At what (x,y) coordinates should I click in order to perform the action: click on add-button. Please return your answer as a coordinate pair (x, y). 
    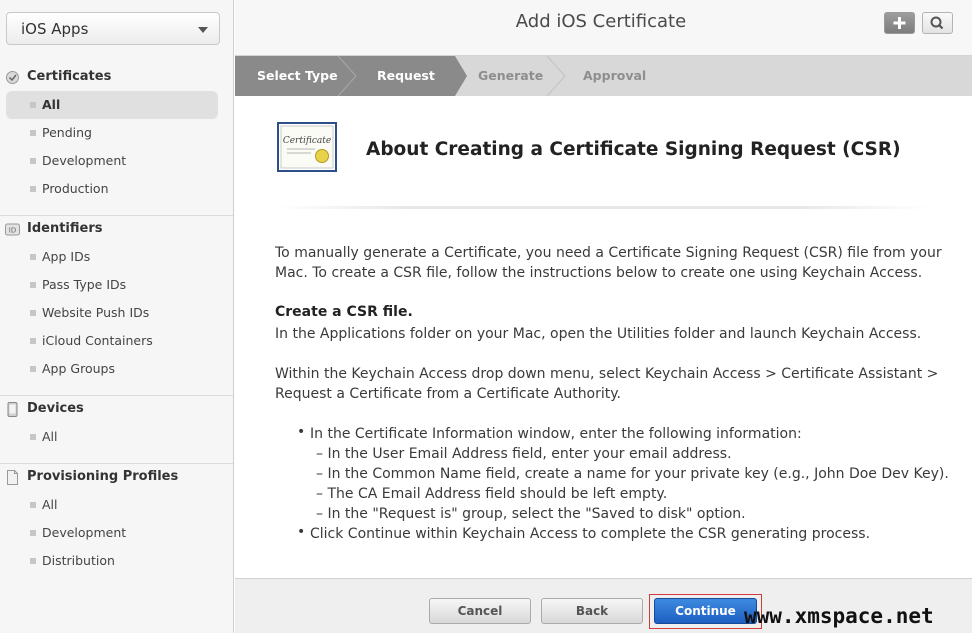
    Looking at the image, I should click on (899, 23).